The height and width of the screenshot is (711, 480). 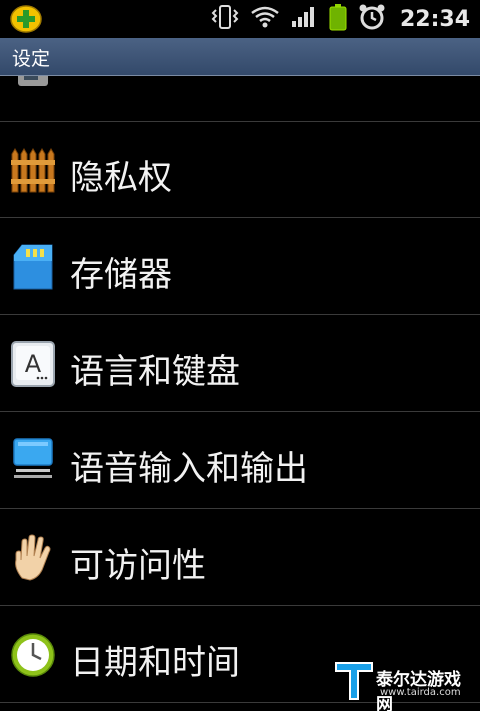 I want to click on settings-item-accessibility: 可访问性, so click(x=240, y=558).